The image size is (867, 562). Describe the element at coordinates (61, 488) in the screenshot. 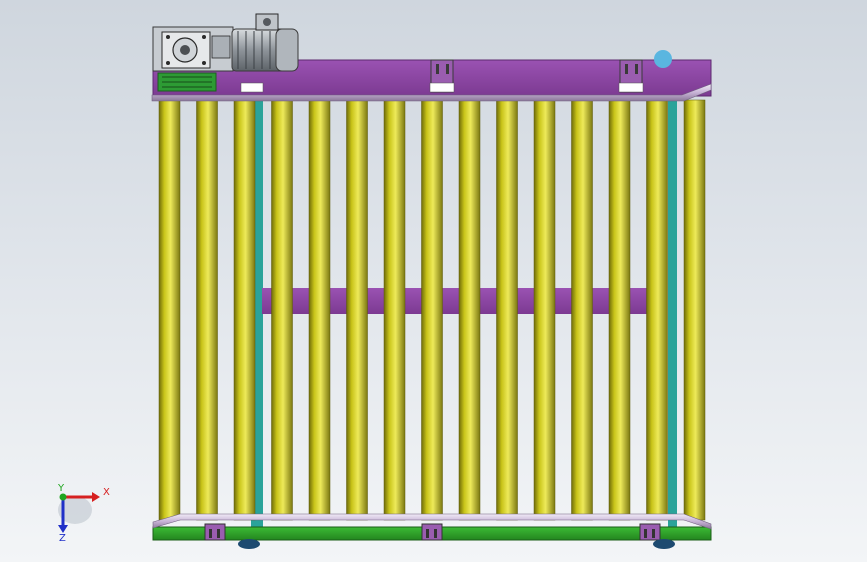

I see `y-axis-label: Y` at that location.